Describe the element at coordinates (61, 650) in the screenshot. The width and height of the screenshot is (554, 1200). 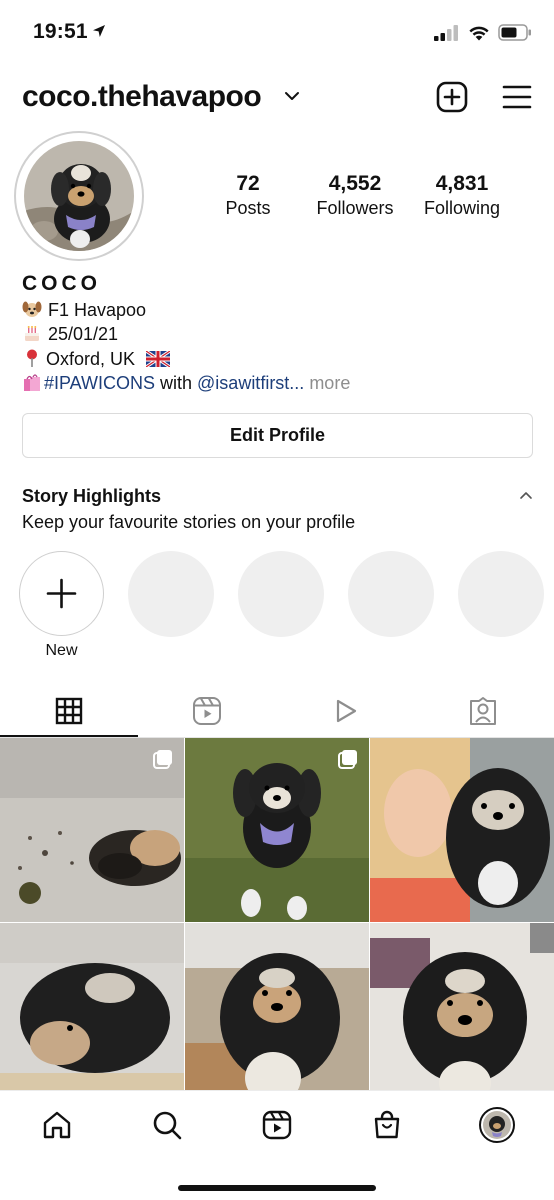
I see `new-highlight-label: New` at that location.